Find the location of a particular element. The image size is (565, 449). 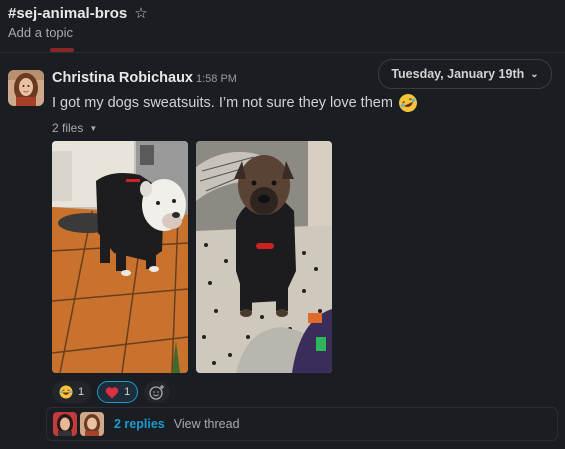

channel-name: #sej-animal-bros is located at coordinates (67, 13).